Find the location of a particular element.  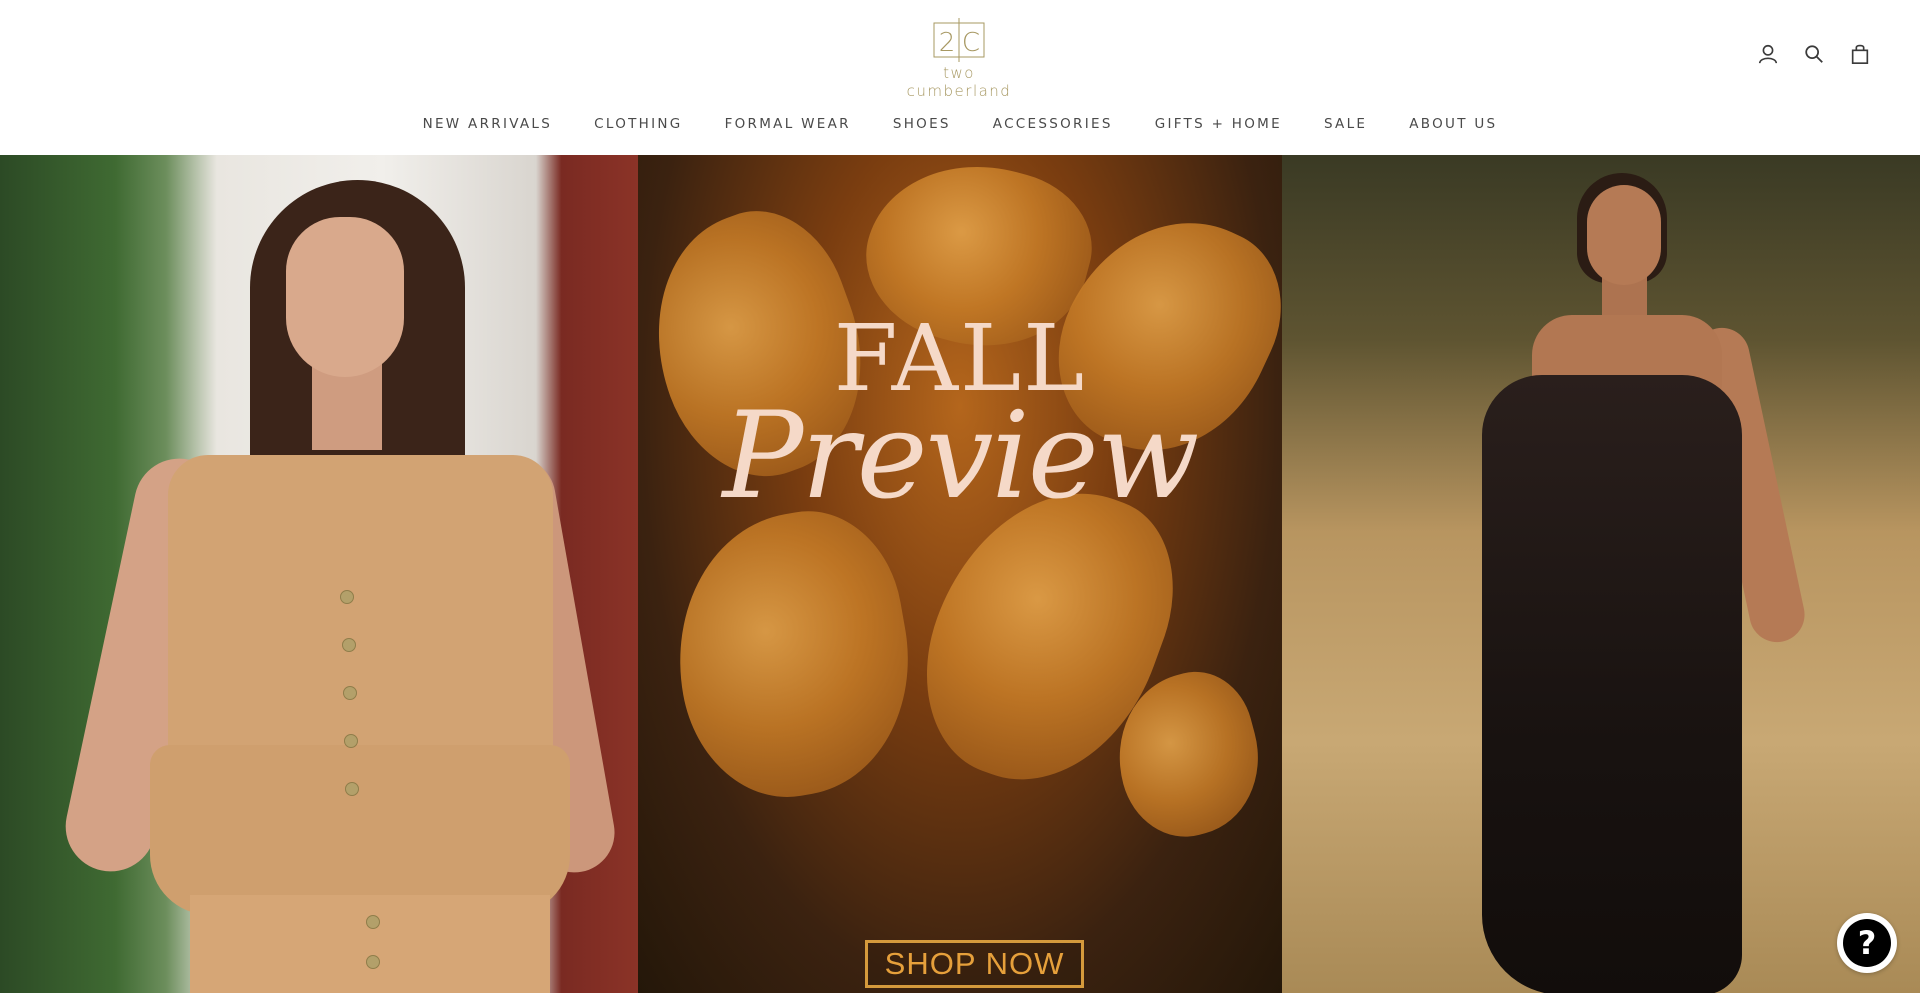

cart-icon is located at coordinates (1860, 54).